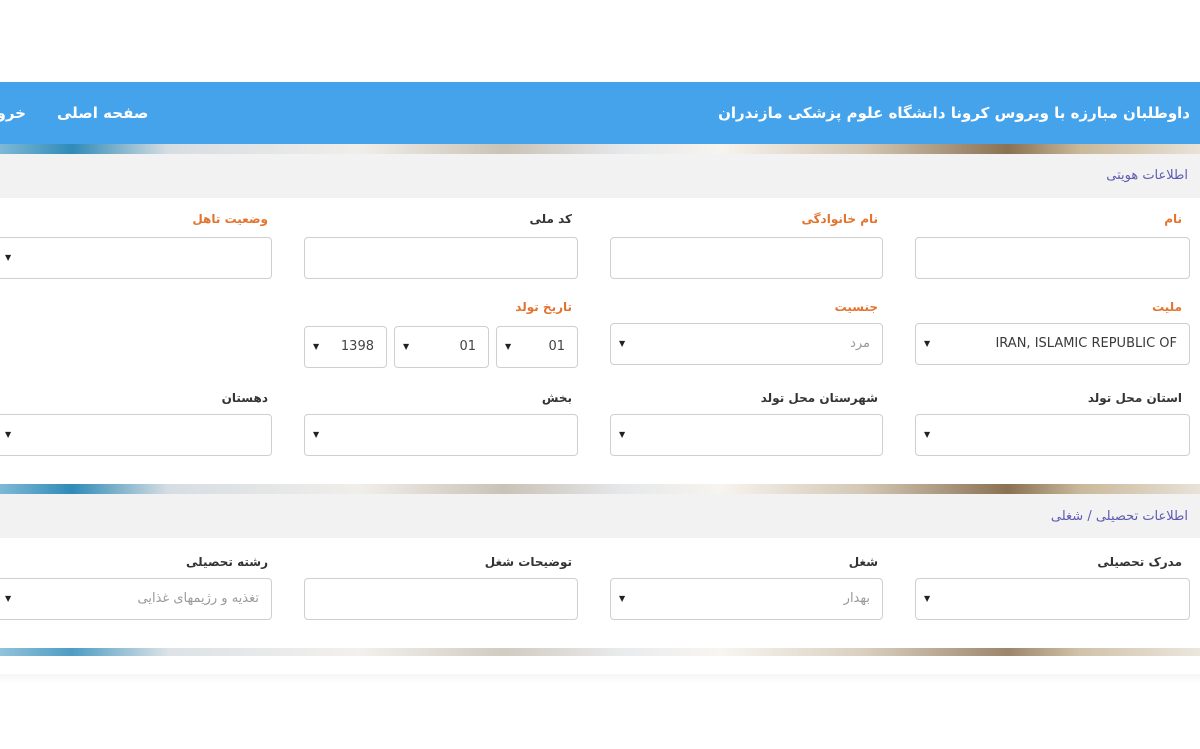  What do you see at coordinates (357, 346) in the screenshot?
I see `birth-year-value: 1398` at bounding box center [357, 346].